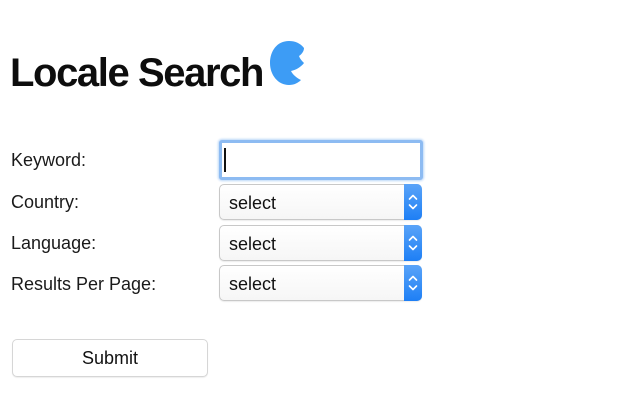 This screenshot has width=640, height=400. Describe the element at coordinates (110, 358) in the screenshot. I see `submit-button: Submit` at that location.